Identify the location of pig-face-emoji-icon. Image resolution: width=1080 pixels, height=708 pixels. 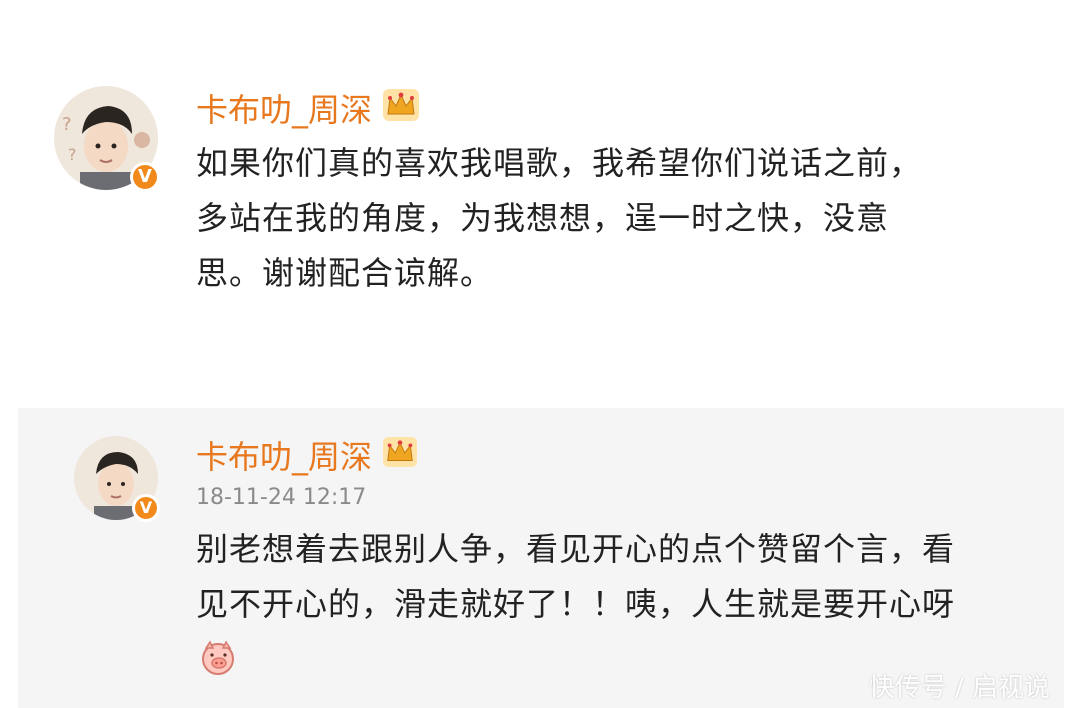
(218, 660).